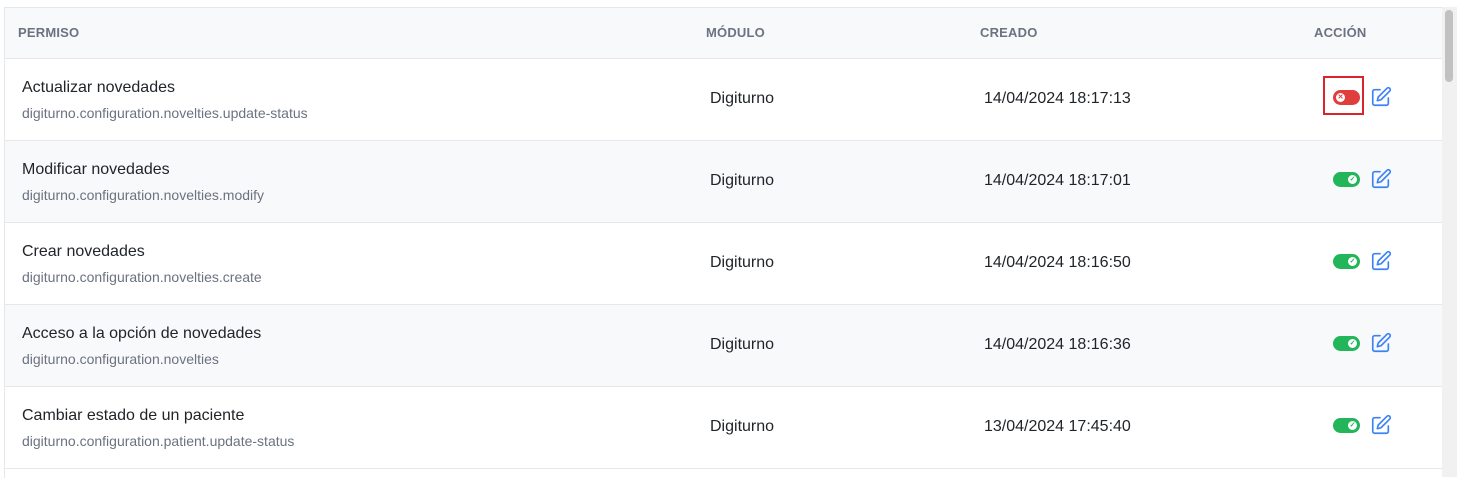 Image resolution: width=1457 pixels, height=478 pixels. I want to click on permission-created: 14/04/2024 18:17:13, so click(1057, 98).